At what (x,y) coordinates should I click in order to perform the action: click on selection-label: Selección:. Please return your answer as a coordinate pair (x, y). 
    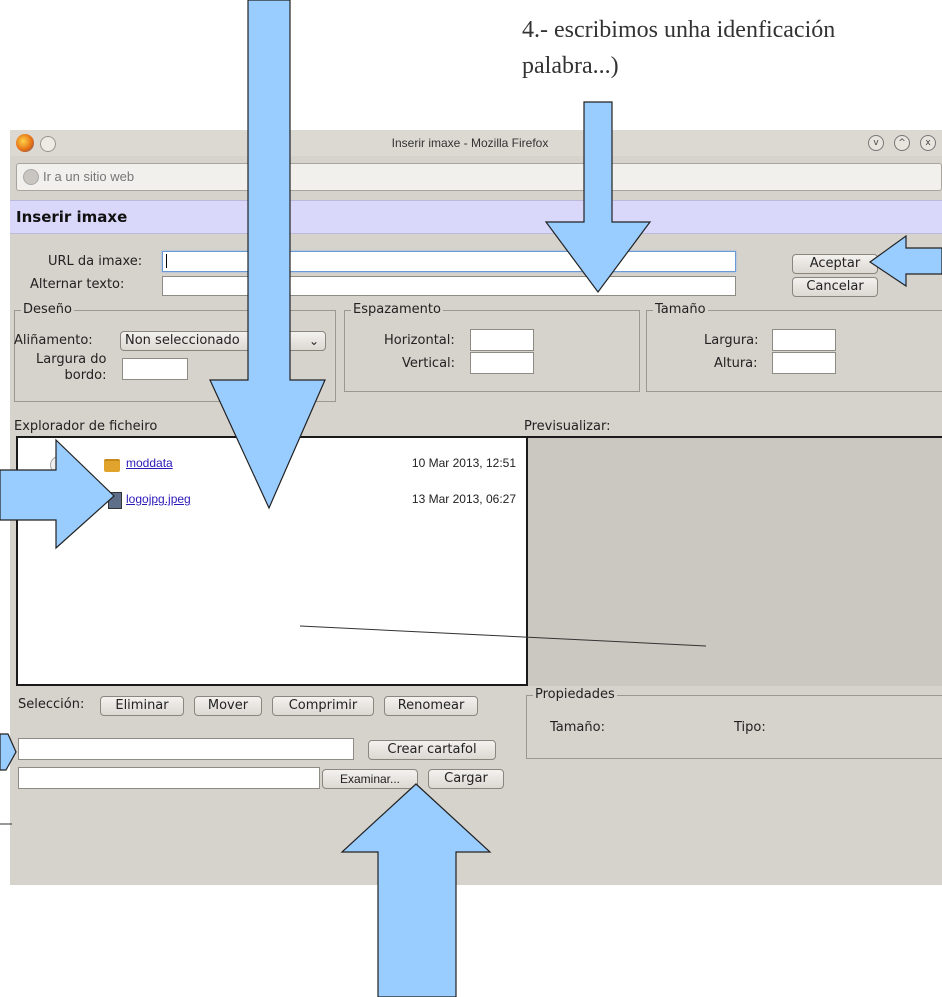
    Looking at the image, I should click on (51, 704).